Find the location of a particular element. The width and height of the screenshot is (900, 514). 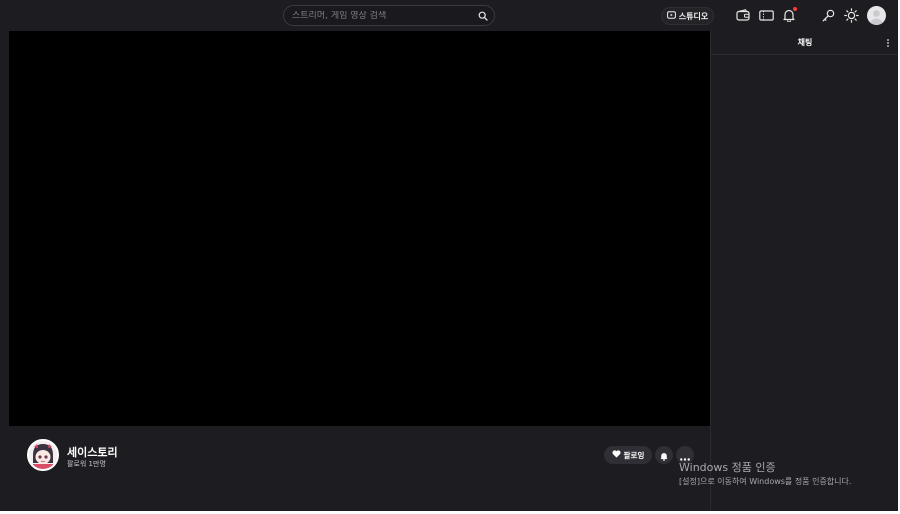

studio-icon is located at coordinates (671, 16).